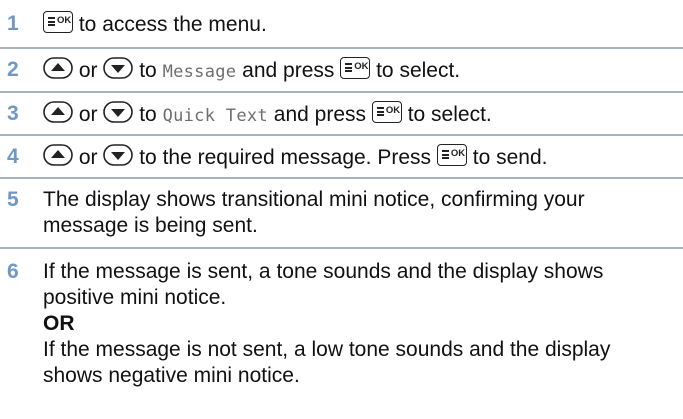  I want to click on menu-item-quick-text: Quick Text, so click(215, 116).